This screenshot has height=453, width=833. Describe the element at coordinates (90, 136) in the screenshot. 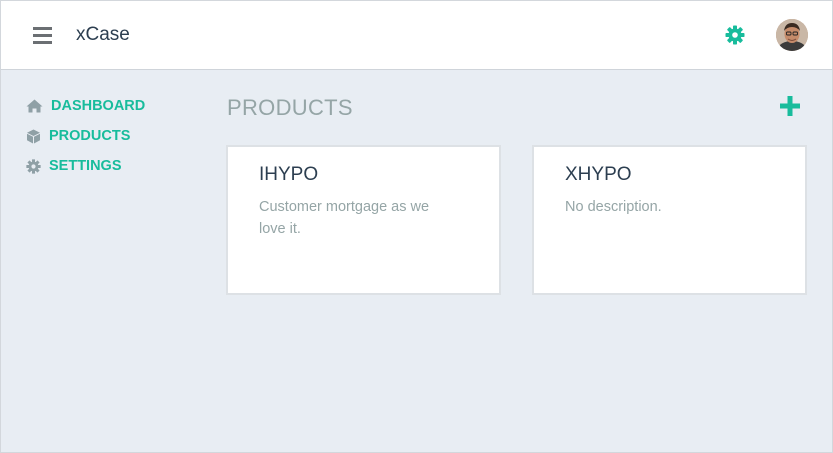

I see `sidebar-item-label: PRODUCTS` at that location.